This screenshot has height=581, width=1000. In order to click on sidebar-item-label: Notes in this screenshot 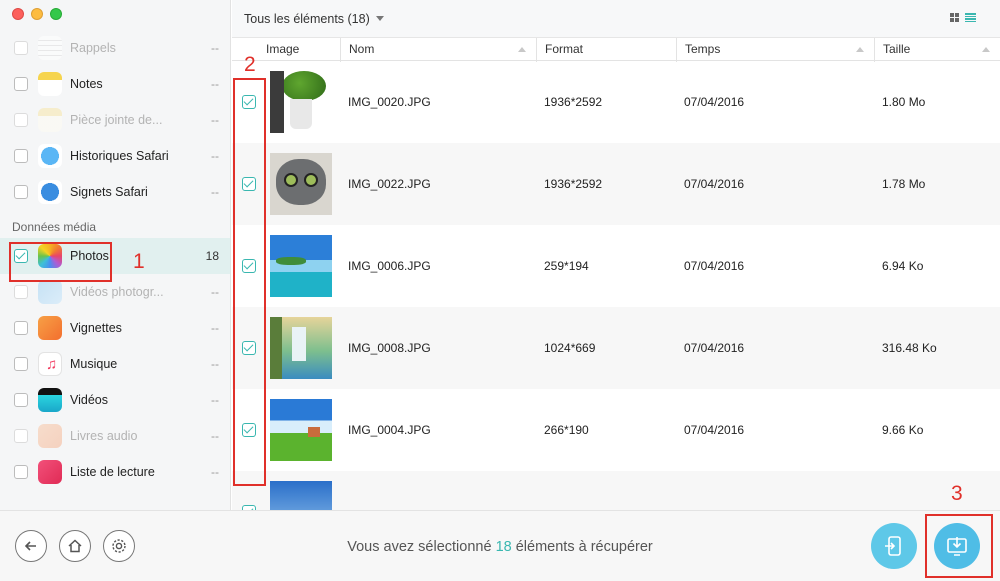, I will do `click(86, 84)`.